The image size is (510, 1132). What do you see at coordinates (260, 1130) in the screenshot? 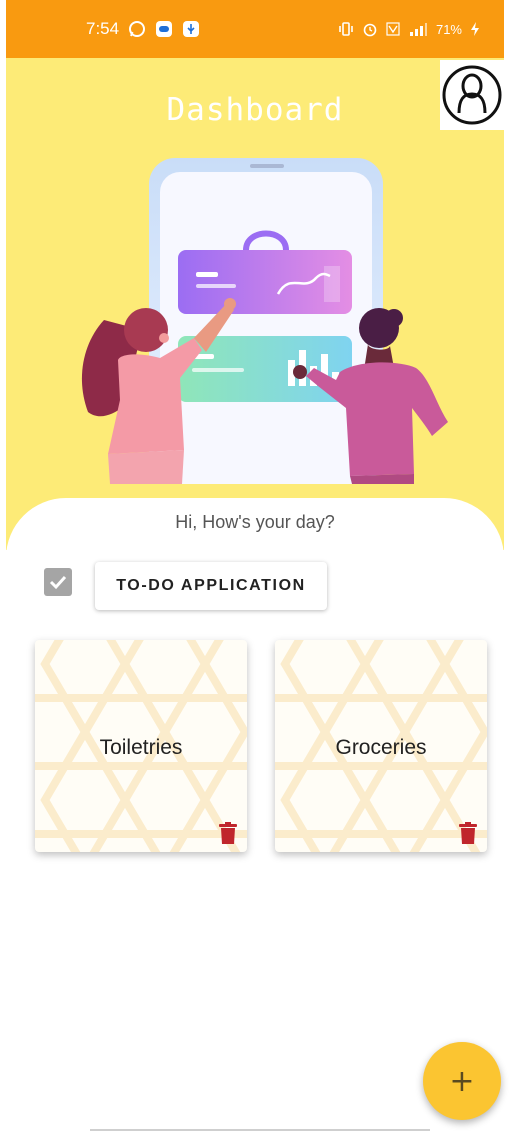
I see `gesture-nav-bar` at bounding box center [260, 1130].